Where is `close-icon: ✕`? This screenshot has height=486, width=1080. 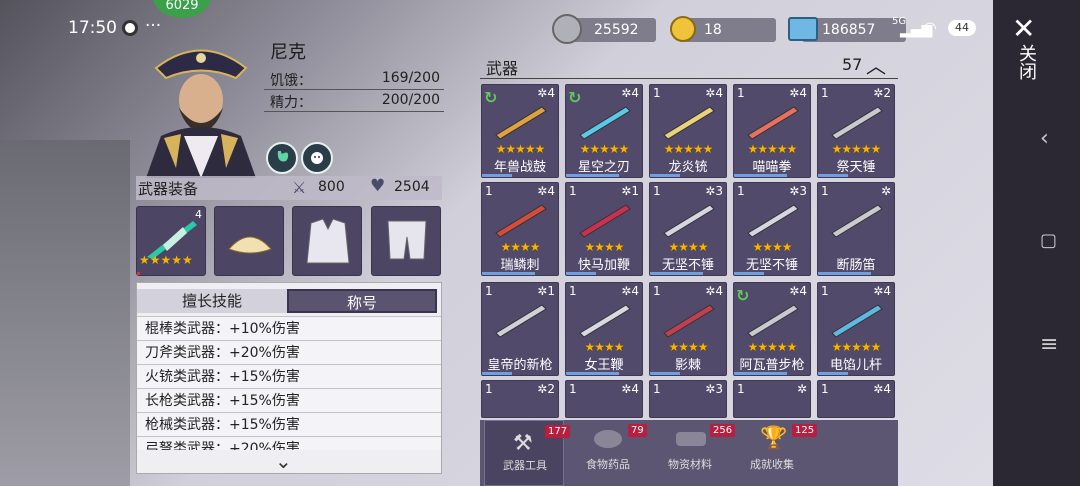 close-icon: ✕ is located at coordinates (1023, 28).